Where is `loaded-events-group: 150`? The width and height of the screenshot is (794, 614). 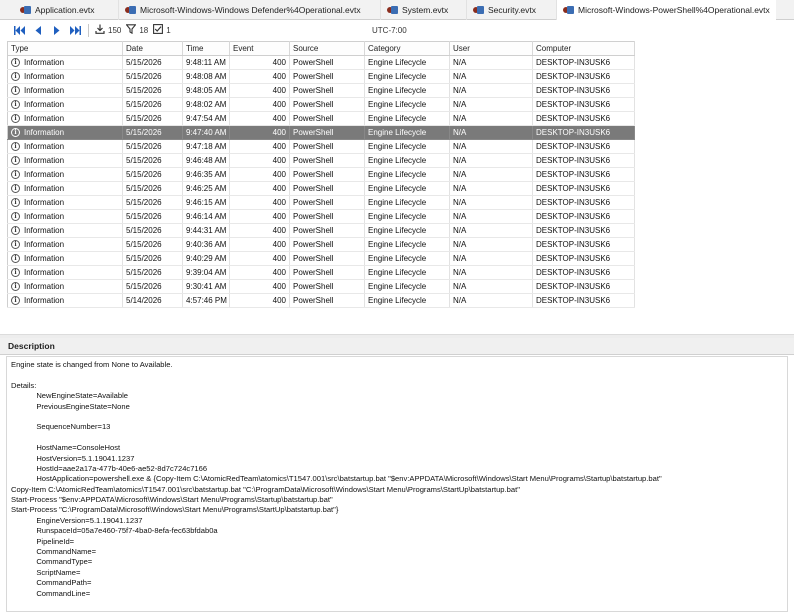 loaded-events-group: 150 is located at coordinates (108, 30).